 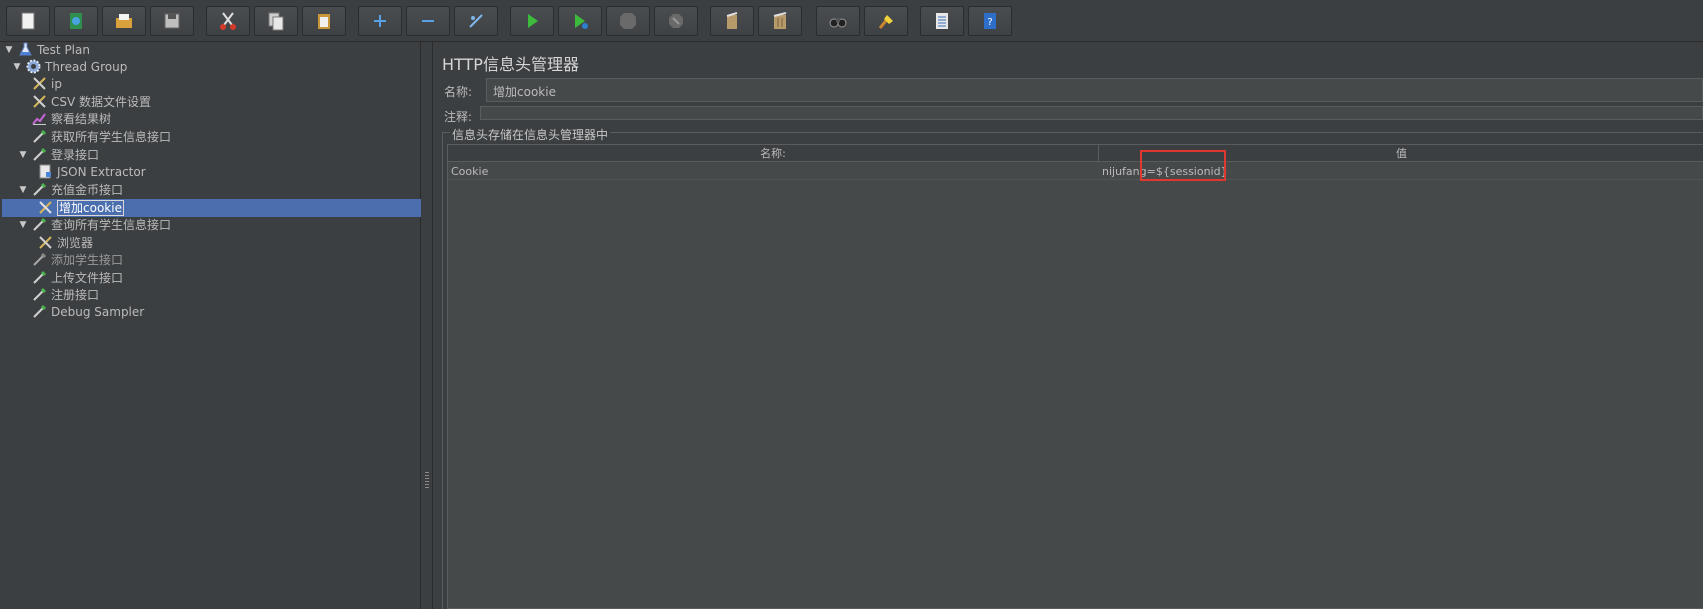 What do you see at coordinates (427, 481) in the screenshot?
I see `splitter-grip-icon` at bounding box center [427, 481].